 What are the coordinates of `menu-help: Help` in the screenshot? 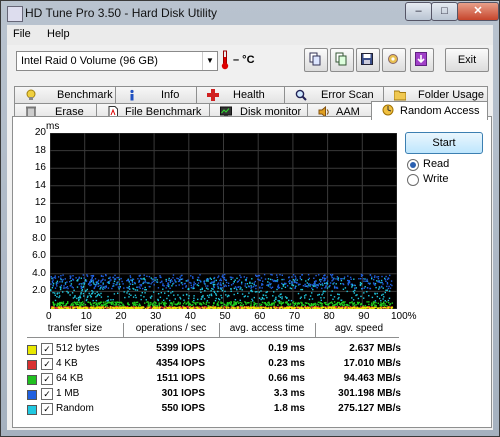 It's located at (58, 34).